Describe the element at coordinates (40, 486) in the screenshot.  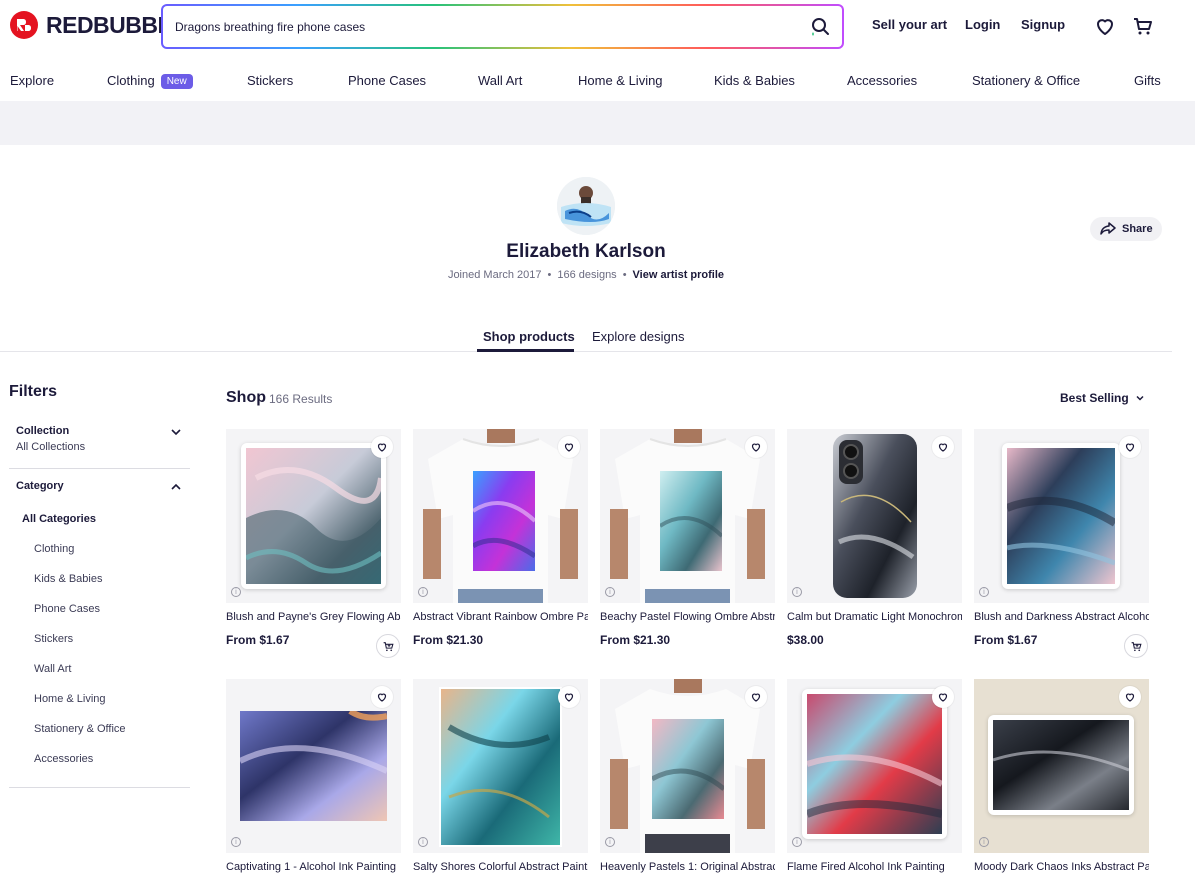
I see `category-filter: Category` at that location.